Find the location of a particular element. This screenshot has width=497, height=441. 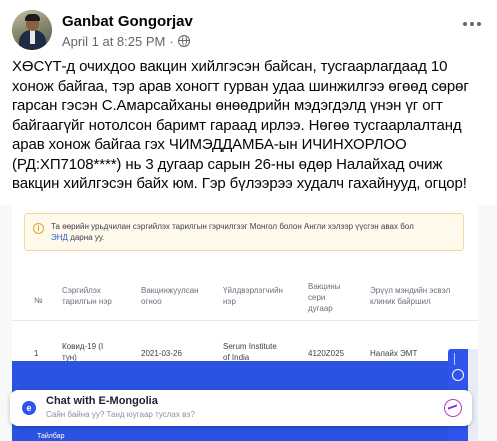

post-meta: Ganbat Gongorjav April 1 at 8:25 PM · is located at coordinates (127, 30).